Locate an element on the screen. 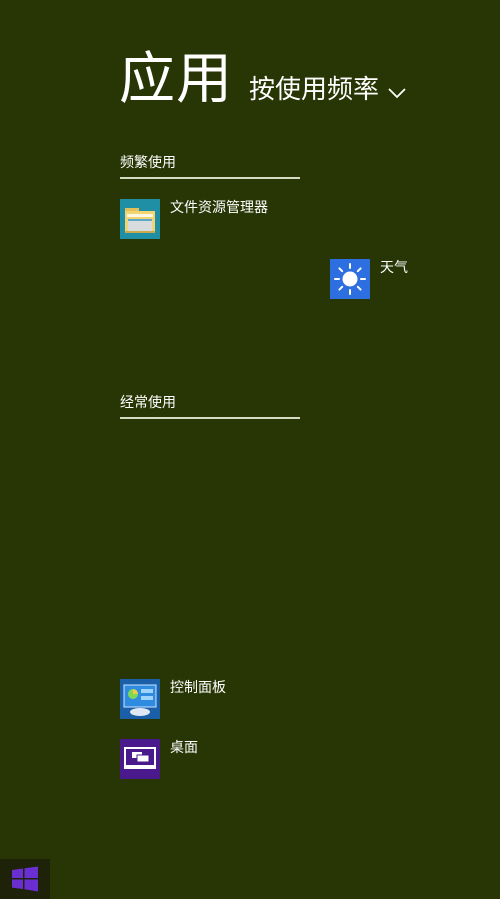 This screenshot has height=899, width=500. start-button is located at coordinates (25, 879).